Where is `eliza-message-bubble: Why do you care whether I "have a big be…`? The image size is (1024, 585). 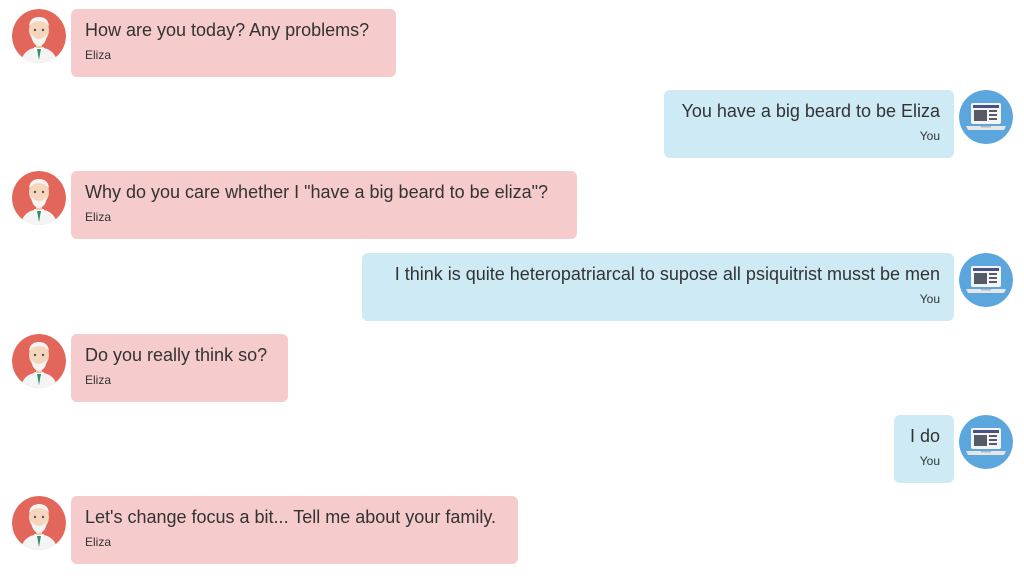 eliza-message-bubble: Why do you care whether I "have a big be… is located at coordinates (324, 205).